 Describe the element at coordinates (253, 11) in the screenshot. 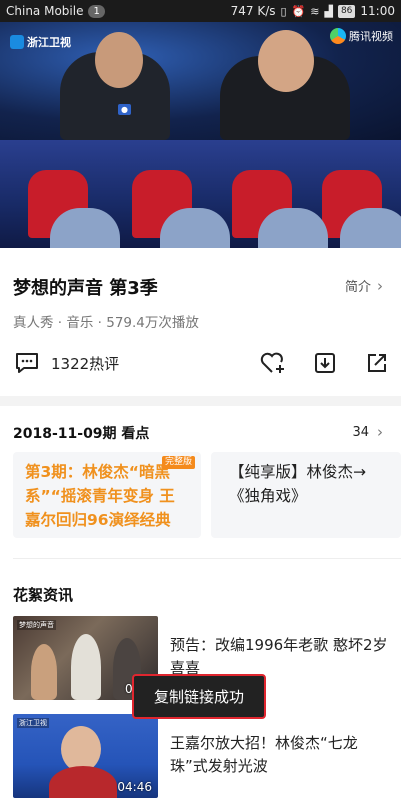

I see `network-speed: 747 K/s` at that location.